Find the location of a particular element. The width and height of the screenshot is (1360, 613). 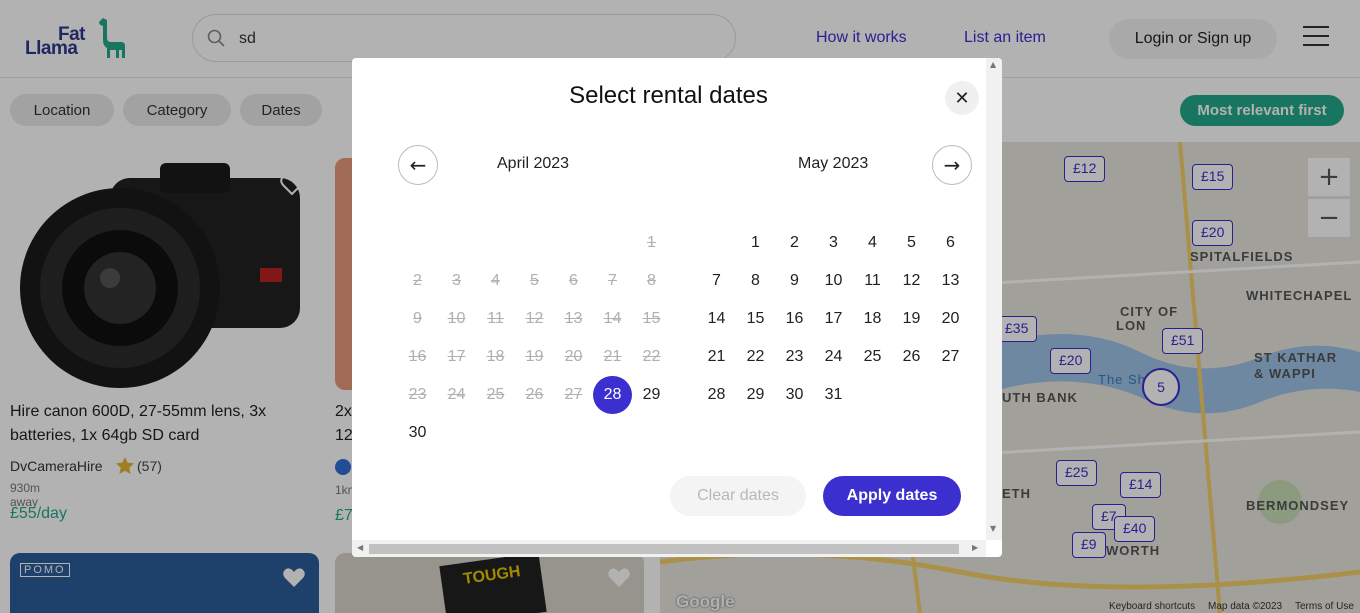

calendar-day-selected: 28 is located at coordinates (612, 395).